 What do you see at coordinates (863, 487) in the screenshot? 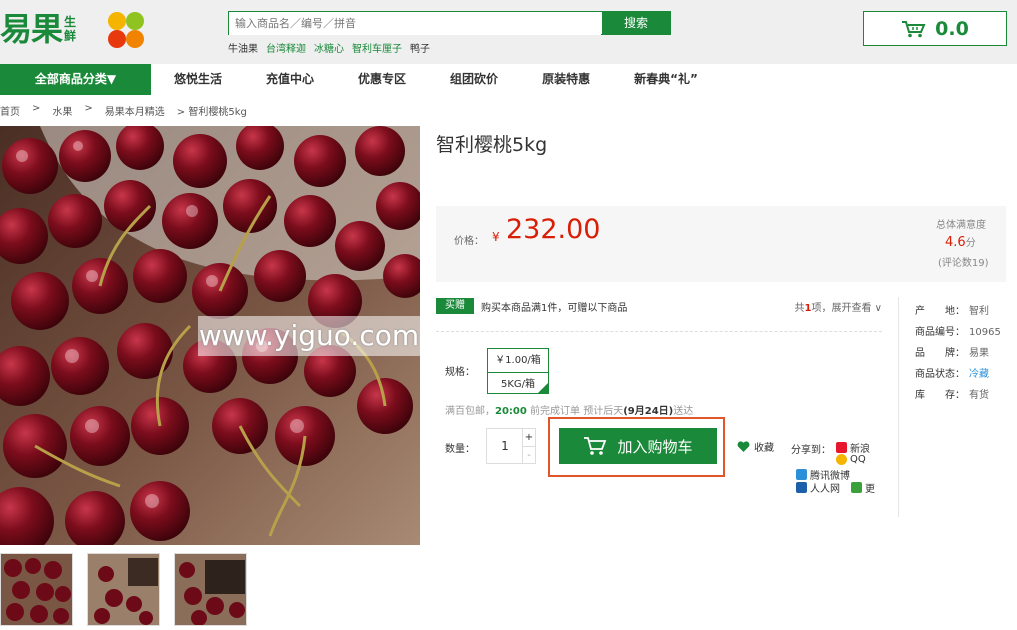
I see `share-more: 更` at bounding box center [863, 487].